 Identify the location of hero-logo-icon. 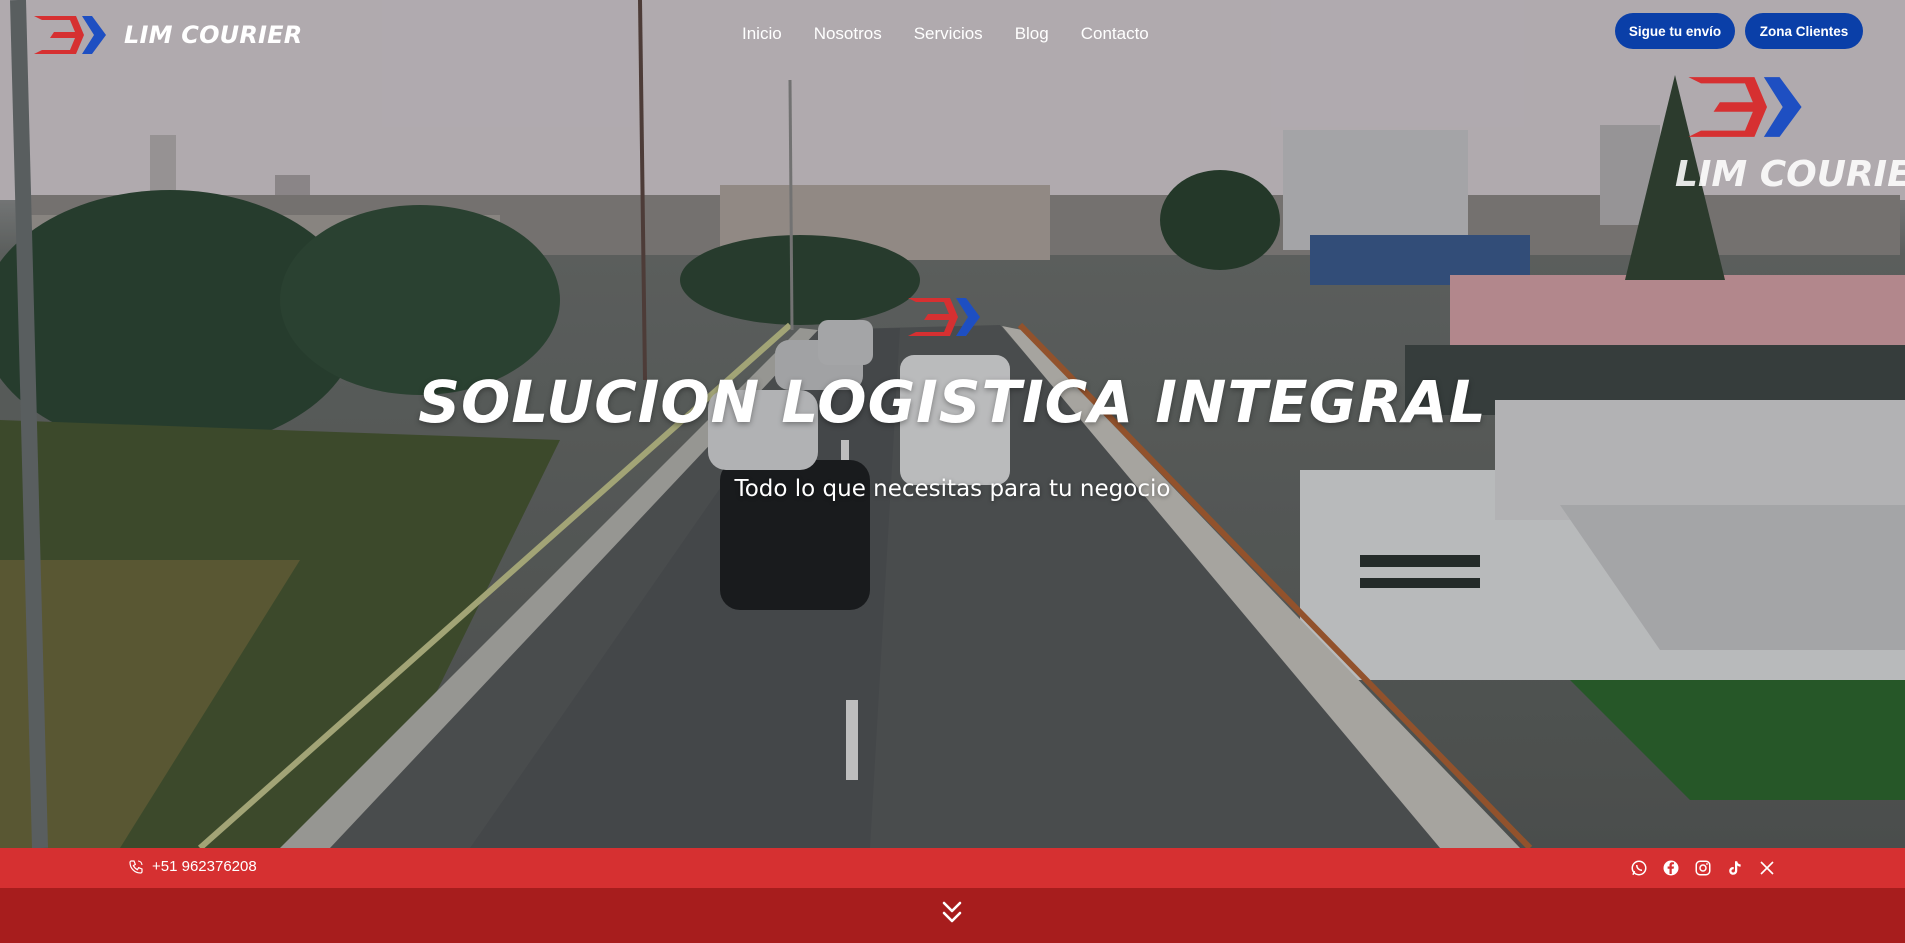
(944, 317).